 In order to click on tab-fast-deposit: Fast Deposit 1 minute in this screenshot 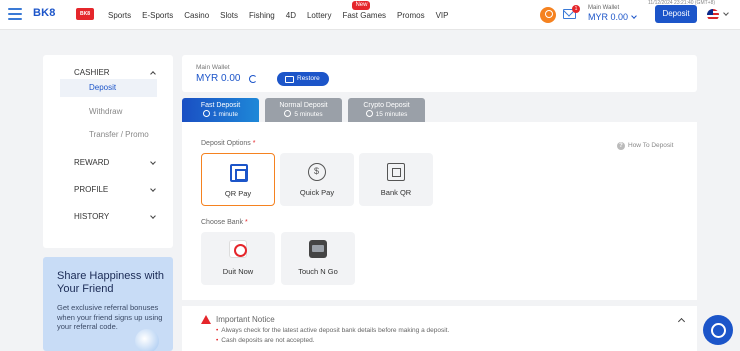, I will do `click(220, 110)`.